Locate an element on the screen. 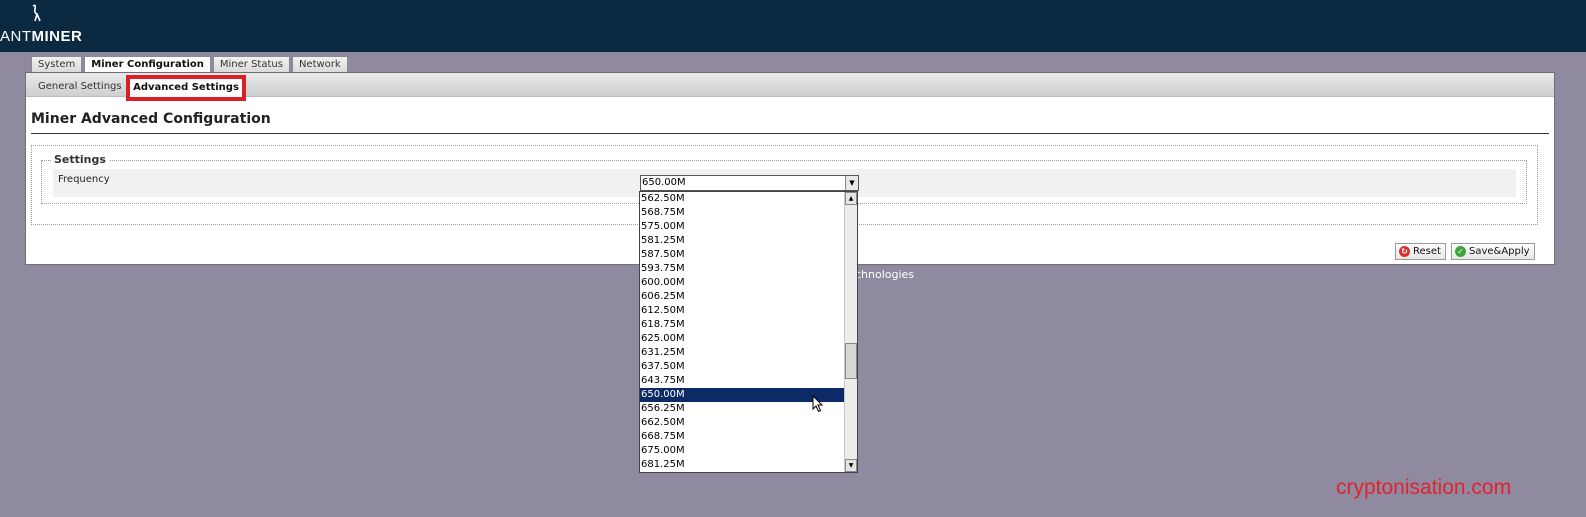 This screenshot has height=517, width=1586. frequency-option: 562.50M is located at coordinates (743, 199).